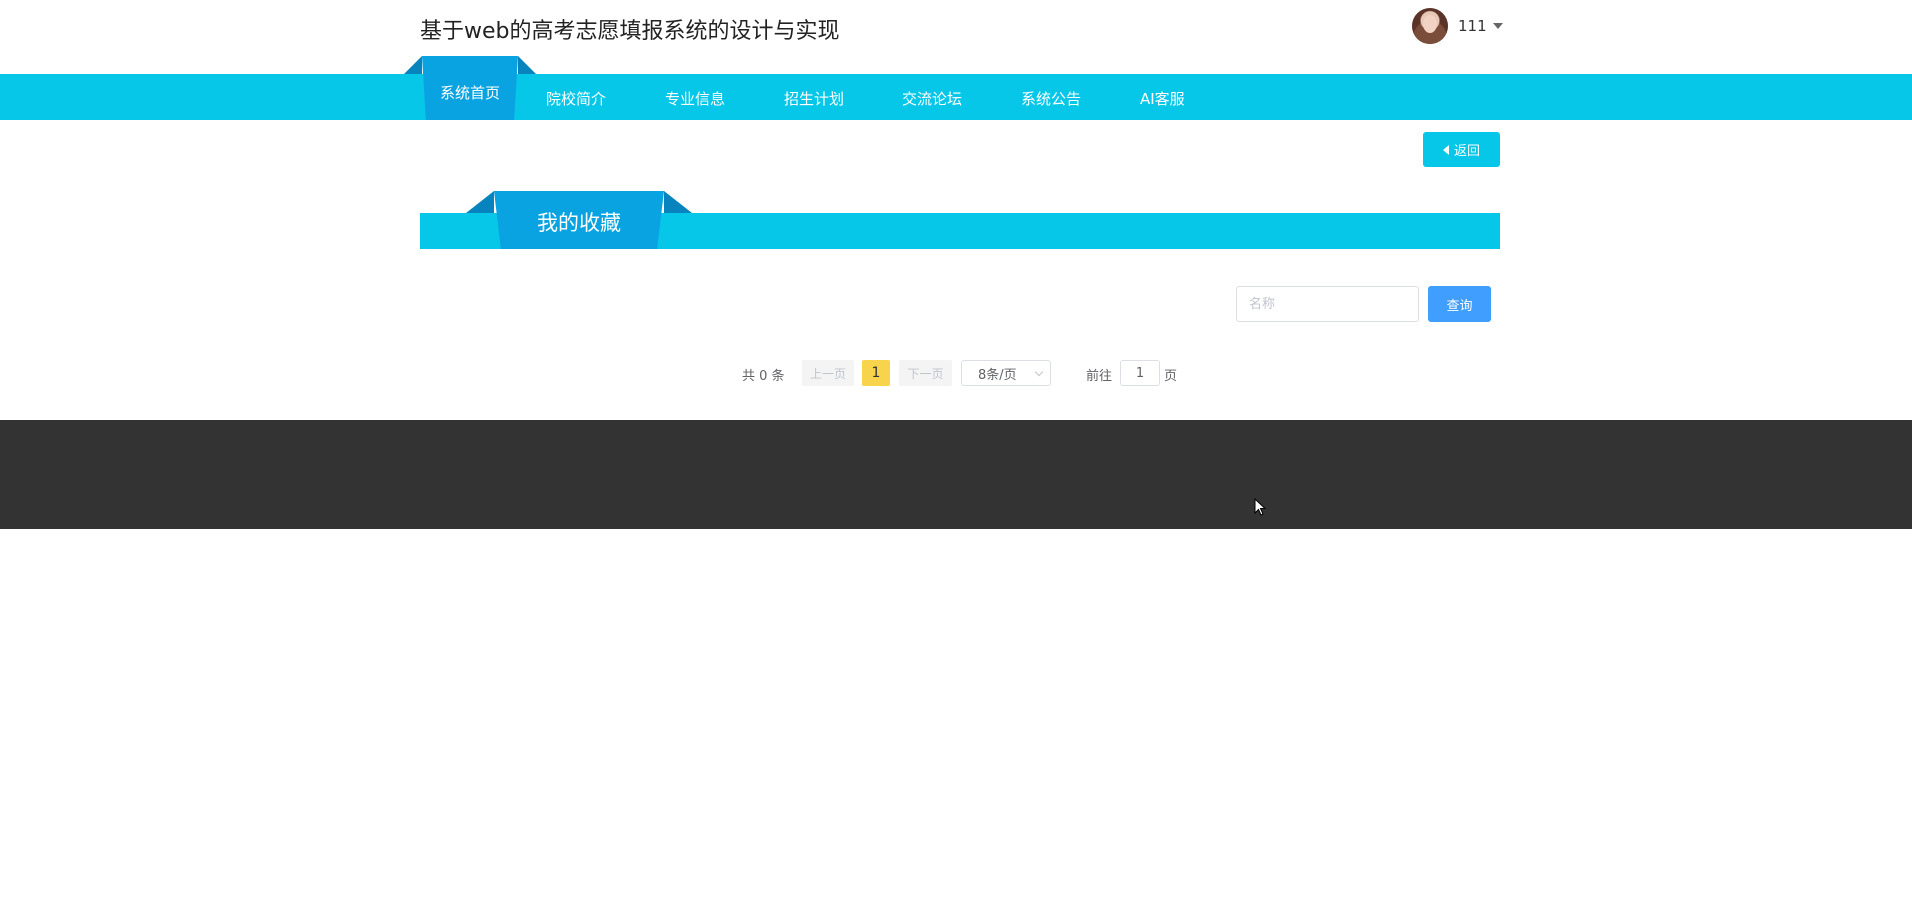 This screenshot has height=912, width=1912. Describe the element at coordinates (763, 376) in the screenshot. I see `pagination-total: 共 0 条` at that location.